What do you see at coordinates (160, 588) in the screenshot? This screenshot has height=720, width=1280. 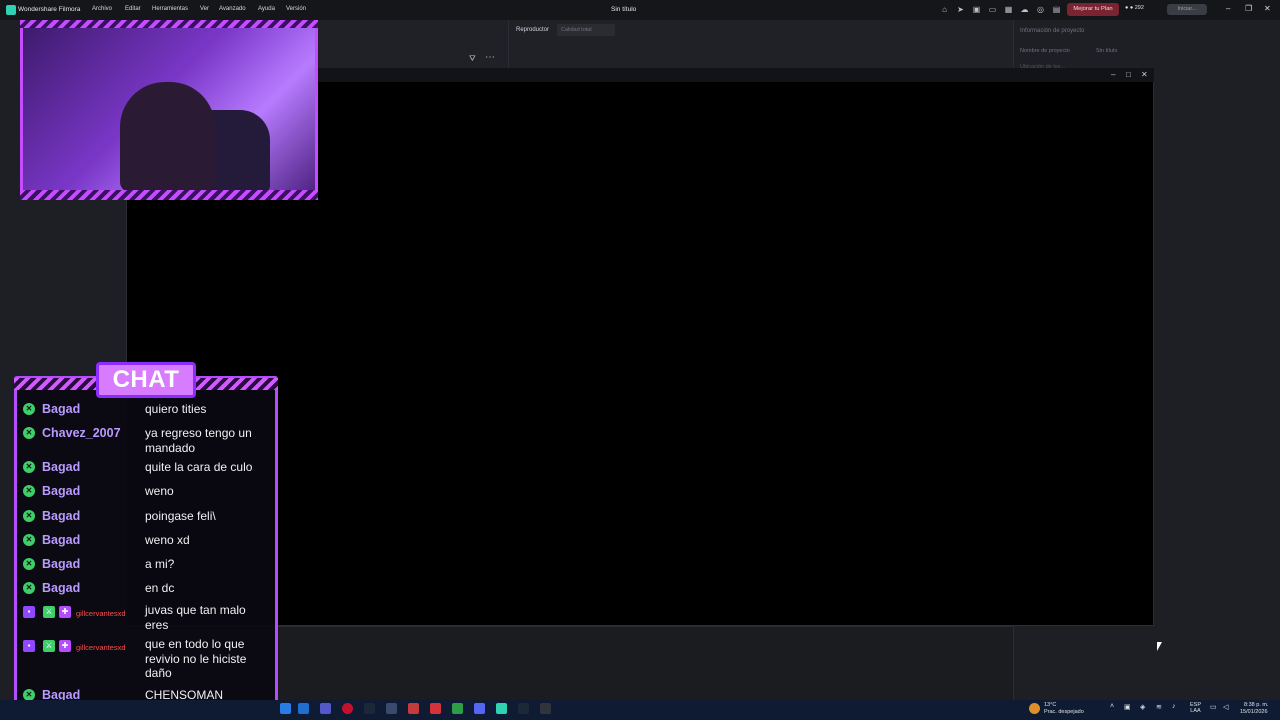 I see `chat-text: en dc` at bounding box center [160, 588].